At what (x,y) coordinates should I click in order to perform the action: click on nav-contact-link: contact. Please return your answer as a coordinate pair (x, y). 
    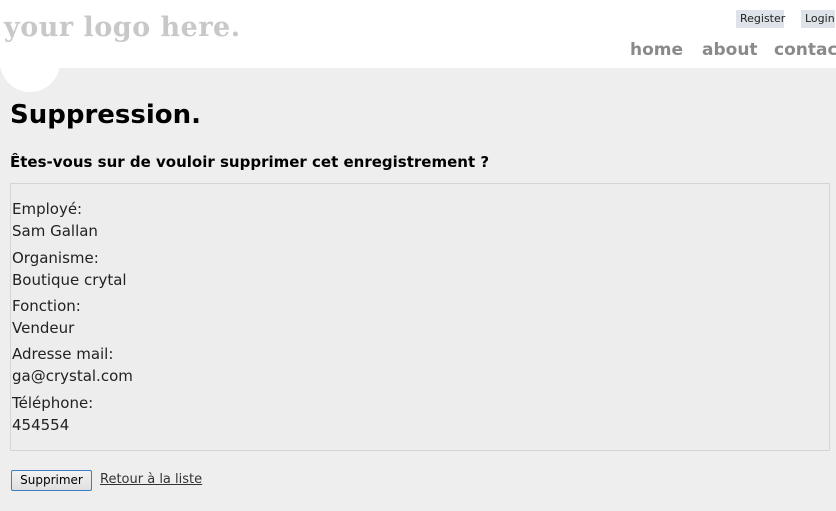
    Looking at the image, I should click on (805, 50).